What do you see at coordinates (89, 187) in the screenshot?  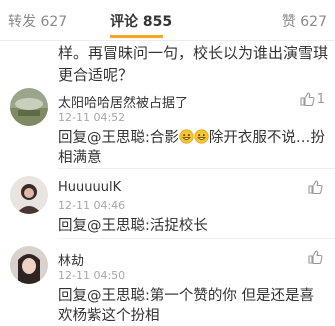 I see `username: HuuuuulK` at bounding box center [89, 187].